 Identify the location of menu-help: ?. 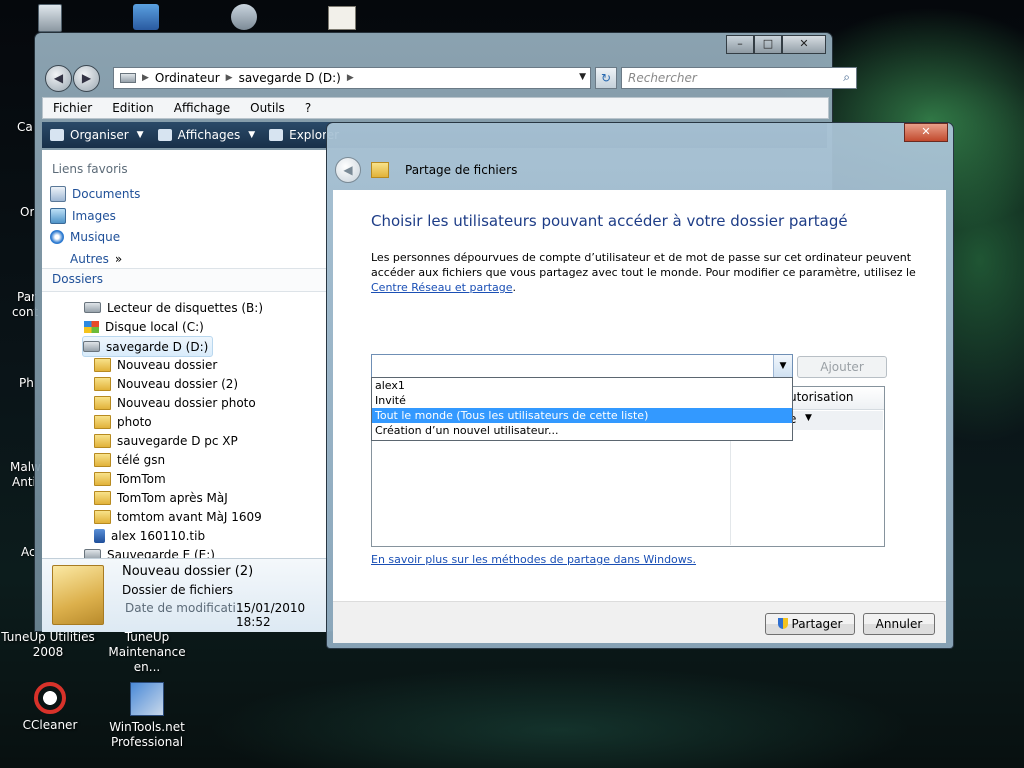
(308, 108).